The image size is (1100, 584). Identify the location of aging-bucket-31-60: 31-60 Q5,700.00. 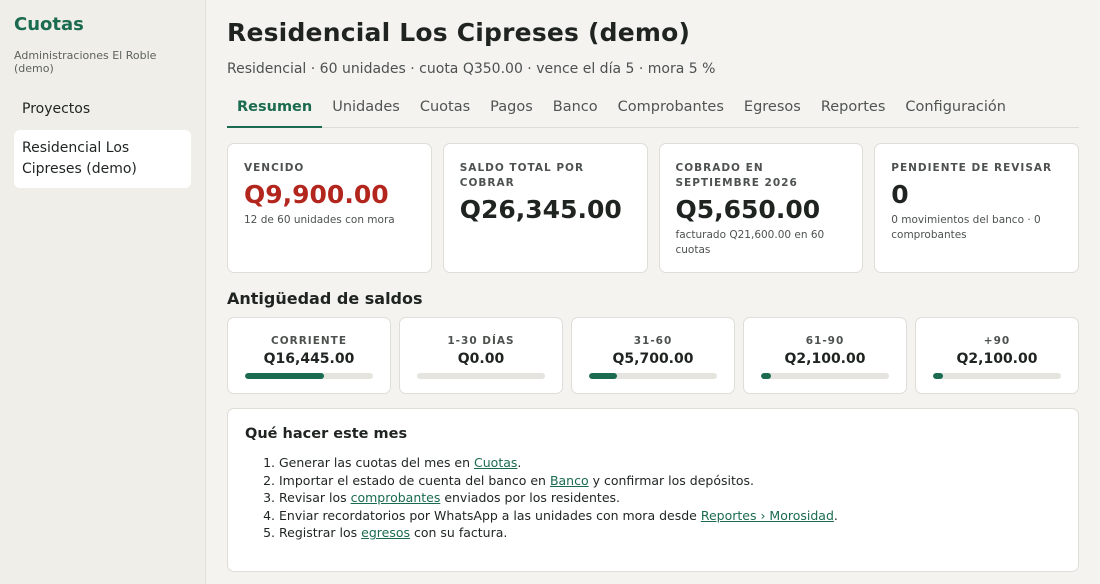
(653, 355).